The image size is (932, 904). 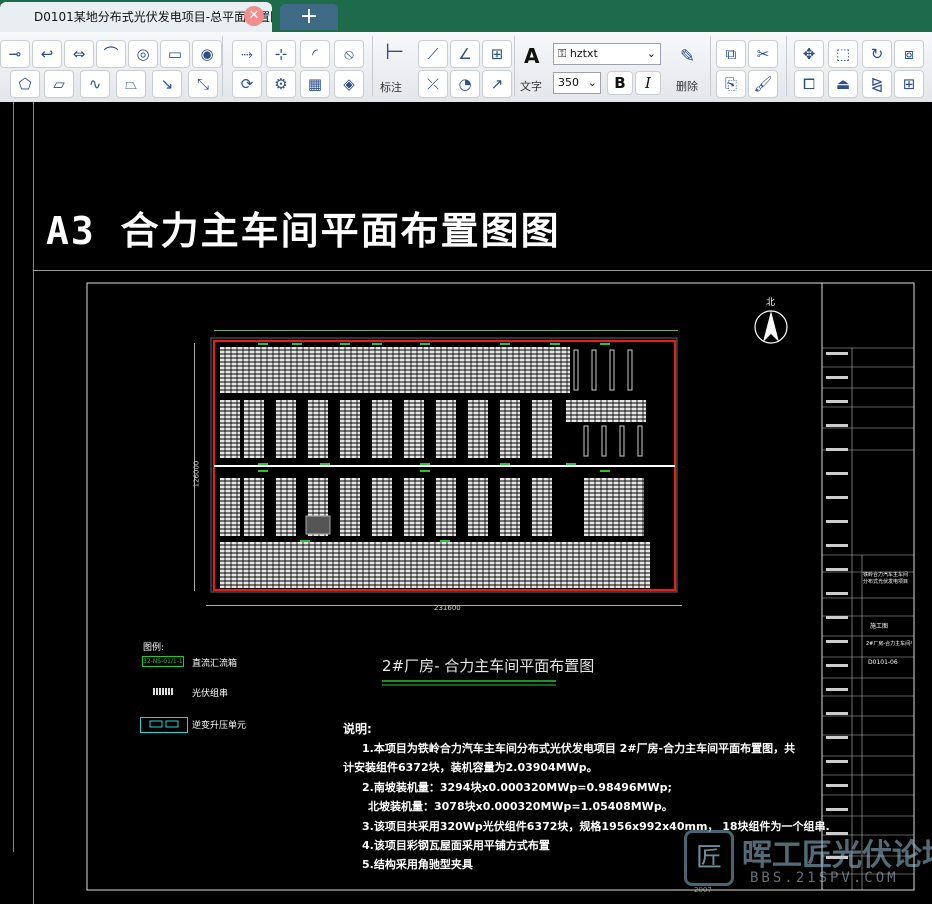 I want to click on watermark-year: 2007, so click(x=703, y=890).